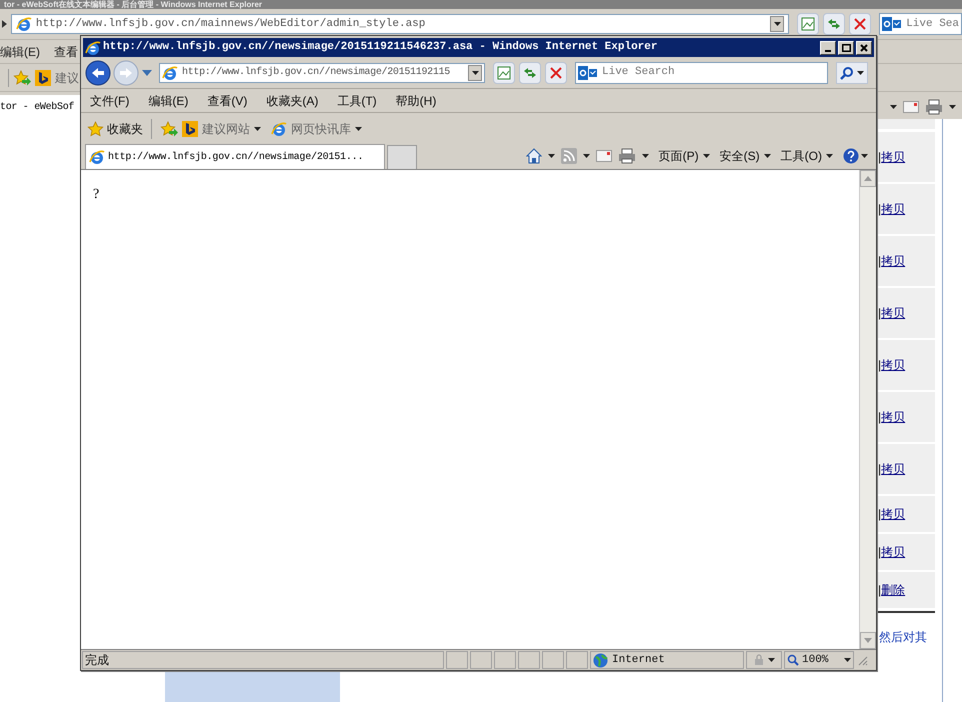 The image size is (962, 702). Describe the element at coordinates (534, 156) in the screenshot. I see `home-icon` at that location.